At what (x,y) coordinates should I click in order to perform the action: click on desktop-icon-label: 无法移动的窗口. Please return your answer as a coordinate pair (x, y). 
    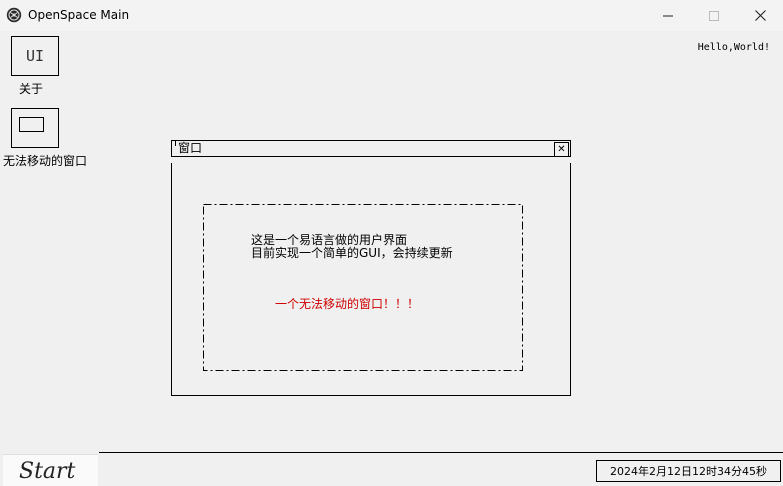
    Looking at the image, I should click on (45, 161).